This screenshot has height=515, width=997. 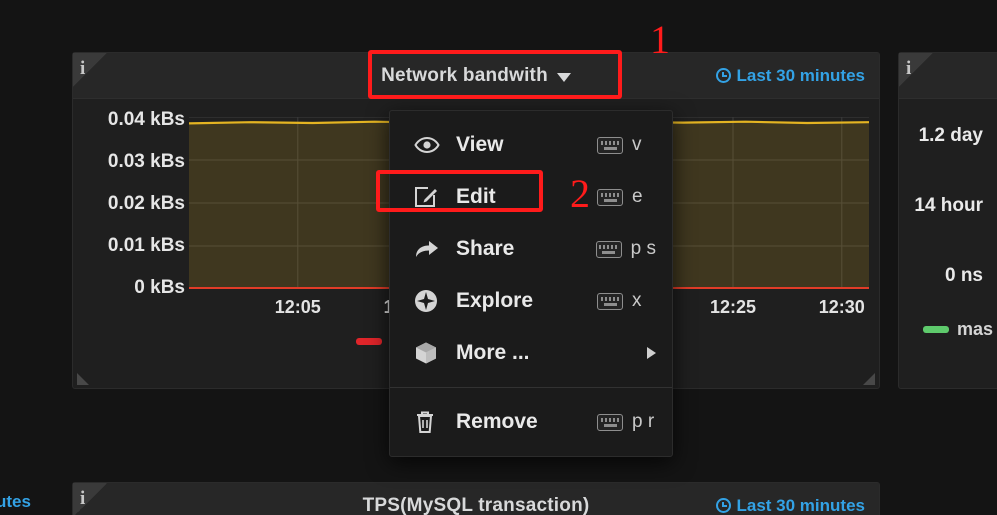 I want to click on panel-title-dropdown: TPS(MySQL transaction), so click(x=476, y=505).